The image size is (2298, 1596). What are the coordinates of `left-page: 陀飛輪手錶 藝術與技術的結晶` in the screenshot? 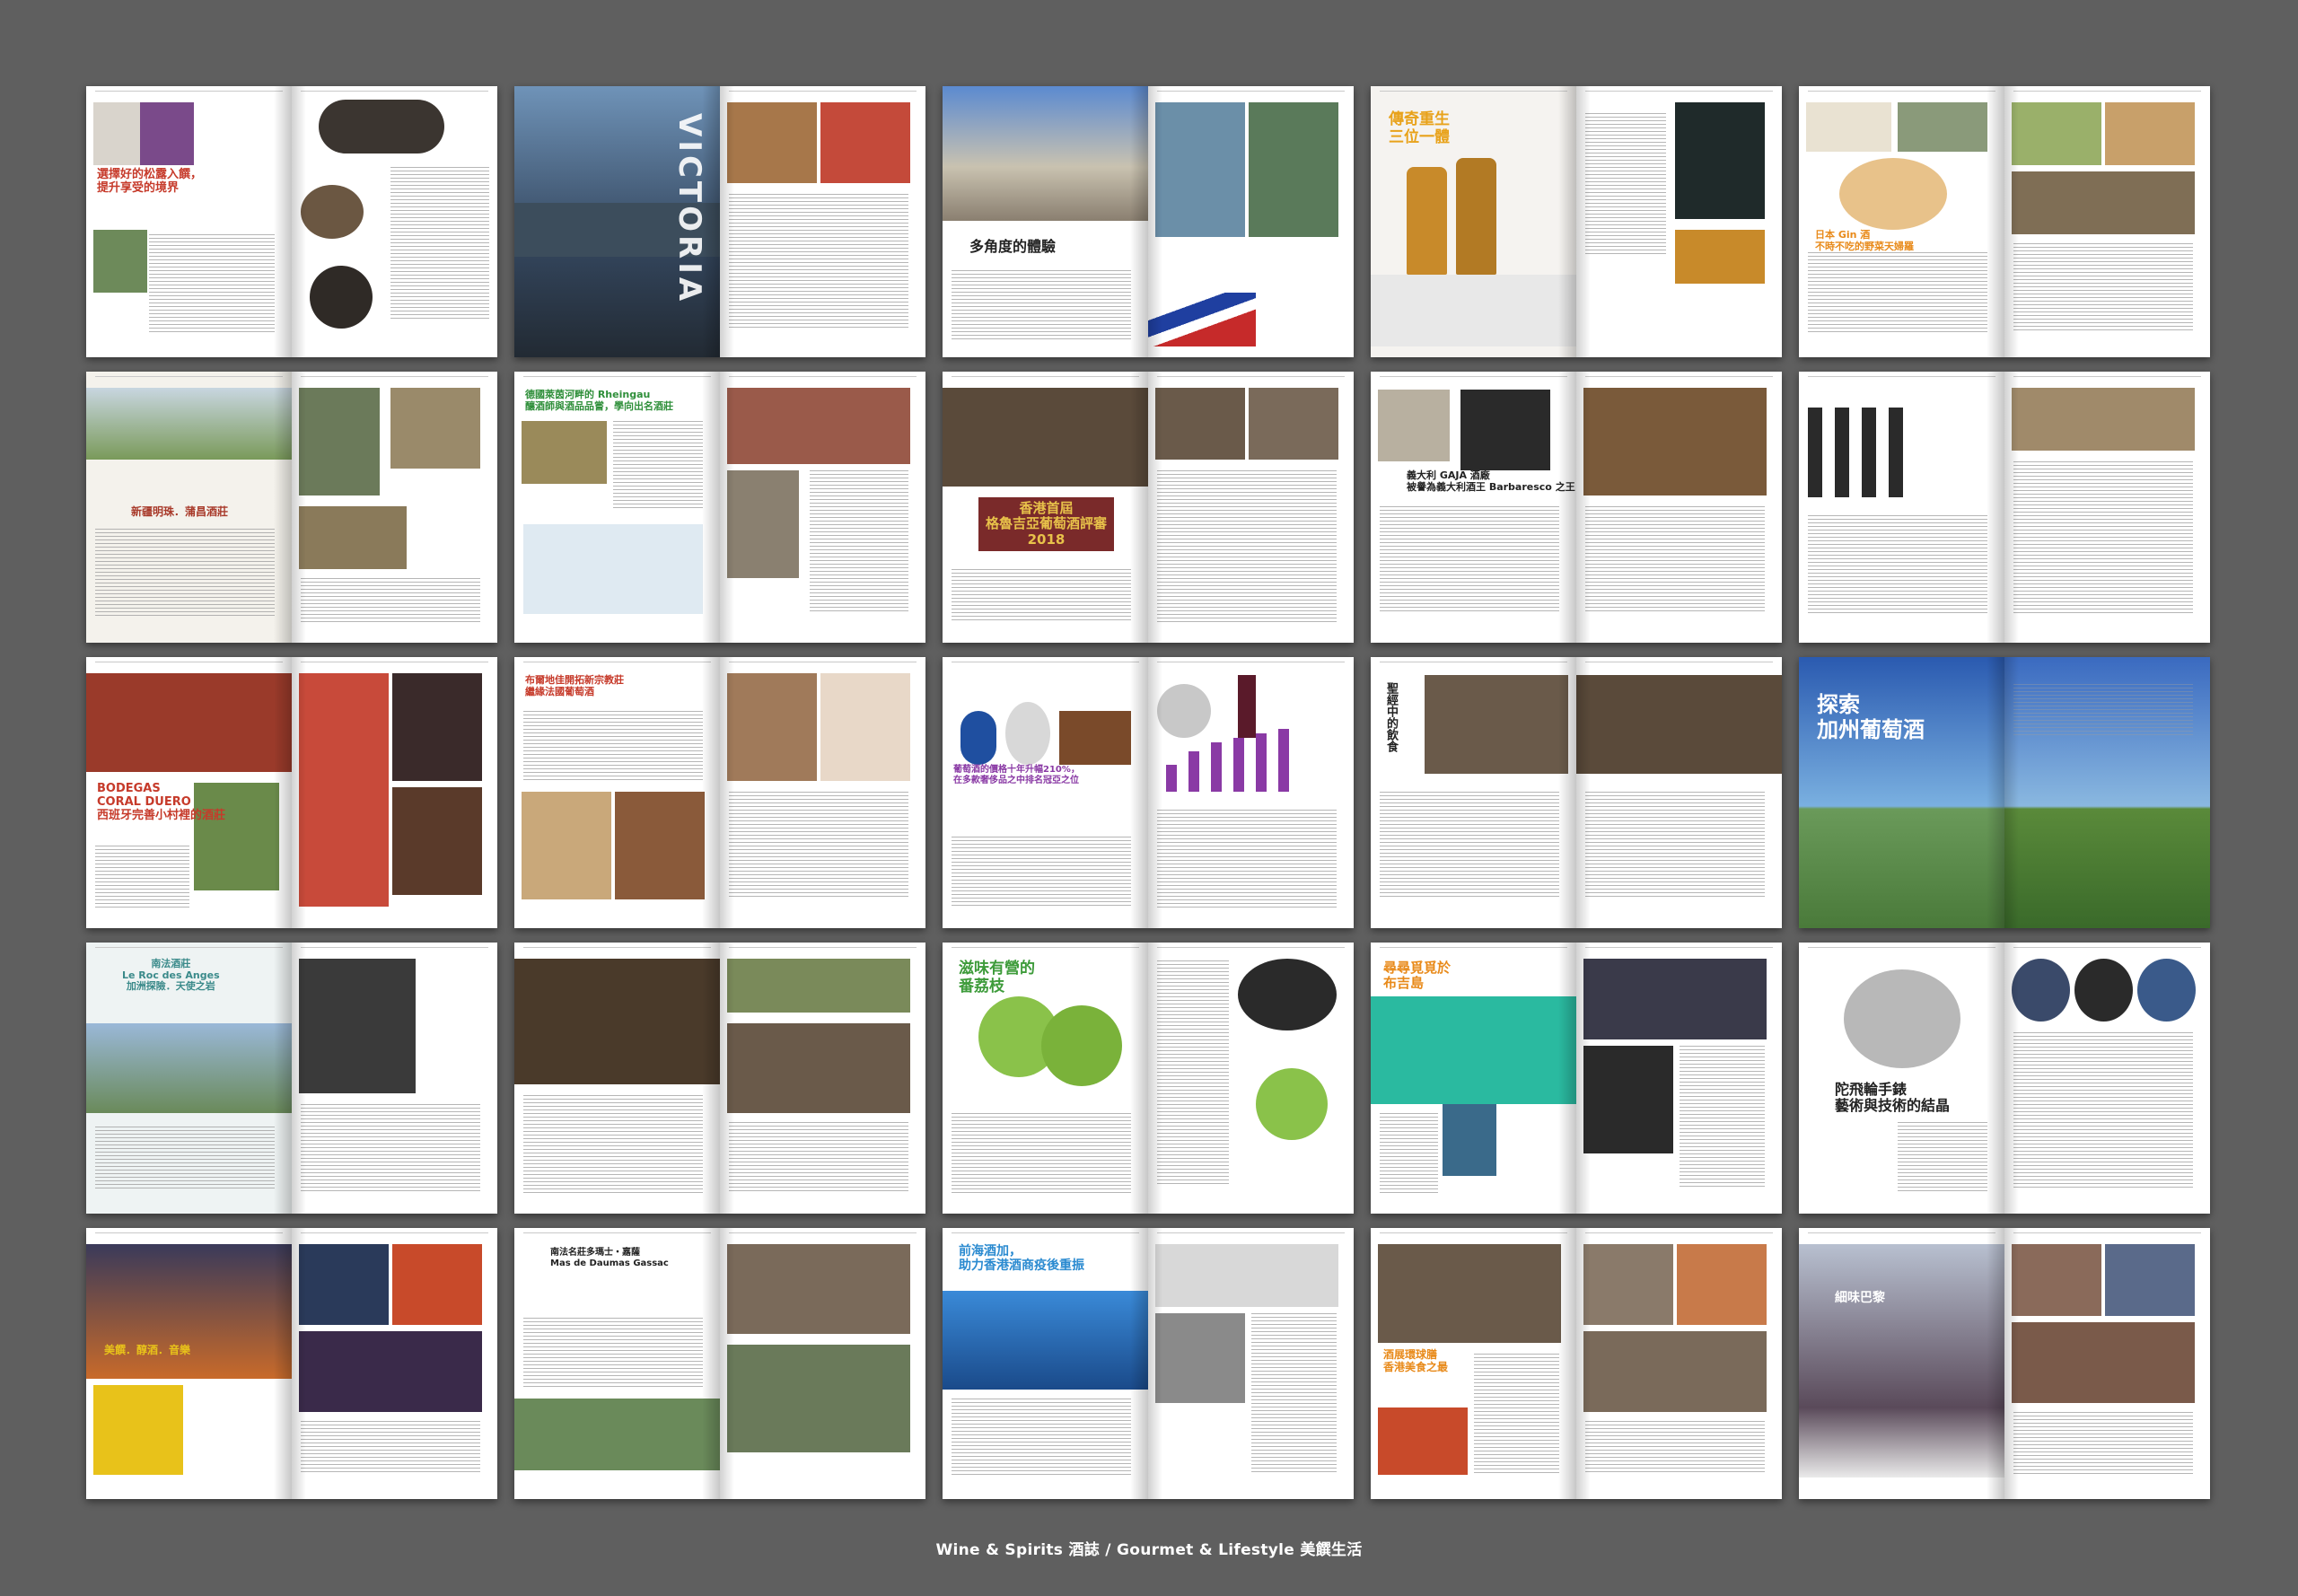 It's located at (1901, 1078).